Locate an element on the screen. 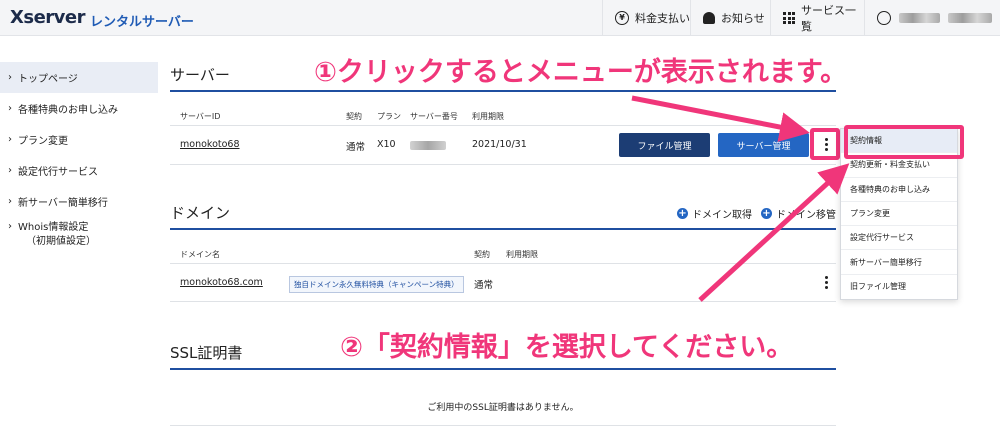  menu-item-benefits: 各種特典のお申し込み is located at coordinates (899, 190).